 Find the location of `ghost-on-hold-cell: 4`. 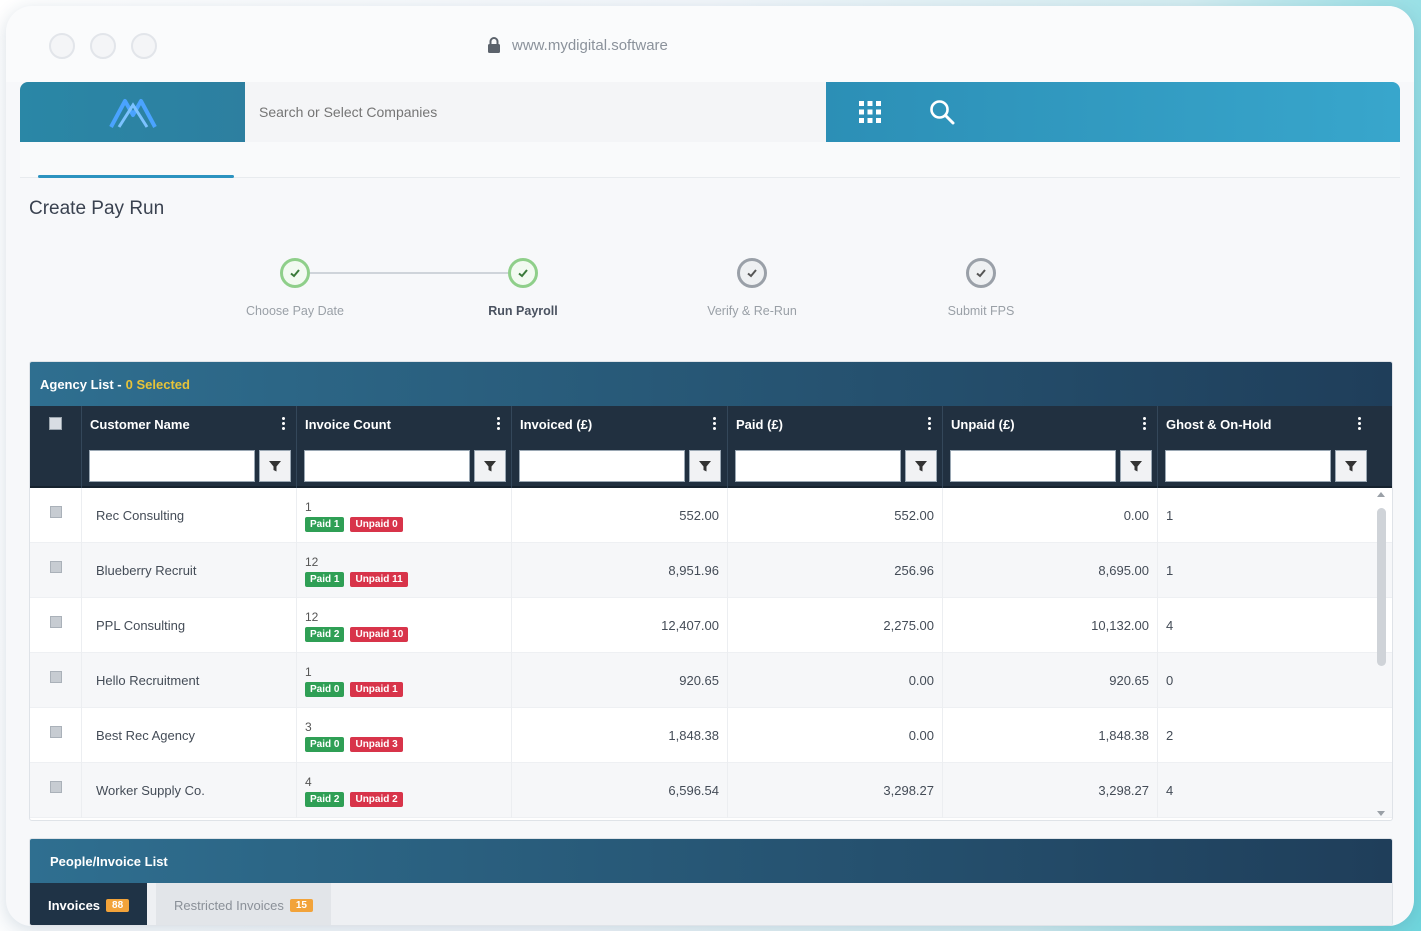

ghost-on-hold-cell: 4 is located at coordinates (1257, 790).